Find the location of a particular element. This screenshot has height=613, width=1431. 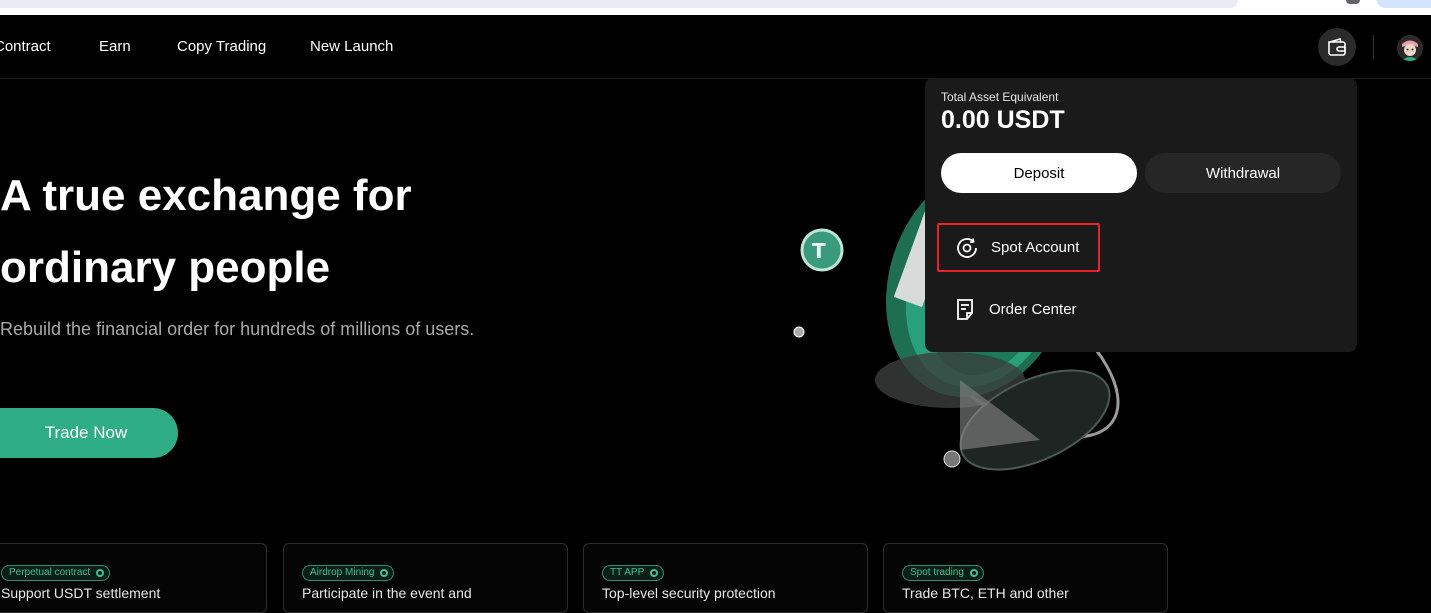

card-badge-label: Spot trading is located at coordinates (937, 572).